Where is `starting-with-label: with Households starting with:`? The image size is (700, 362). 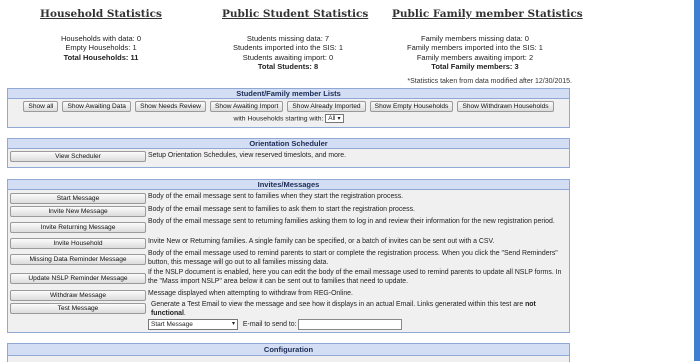
starting-with-label: with Households starting with: is located at coordinates (278, 119).